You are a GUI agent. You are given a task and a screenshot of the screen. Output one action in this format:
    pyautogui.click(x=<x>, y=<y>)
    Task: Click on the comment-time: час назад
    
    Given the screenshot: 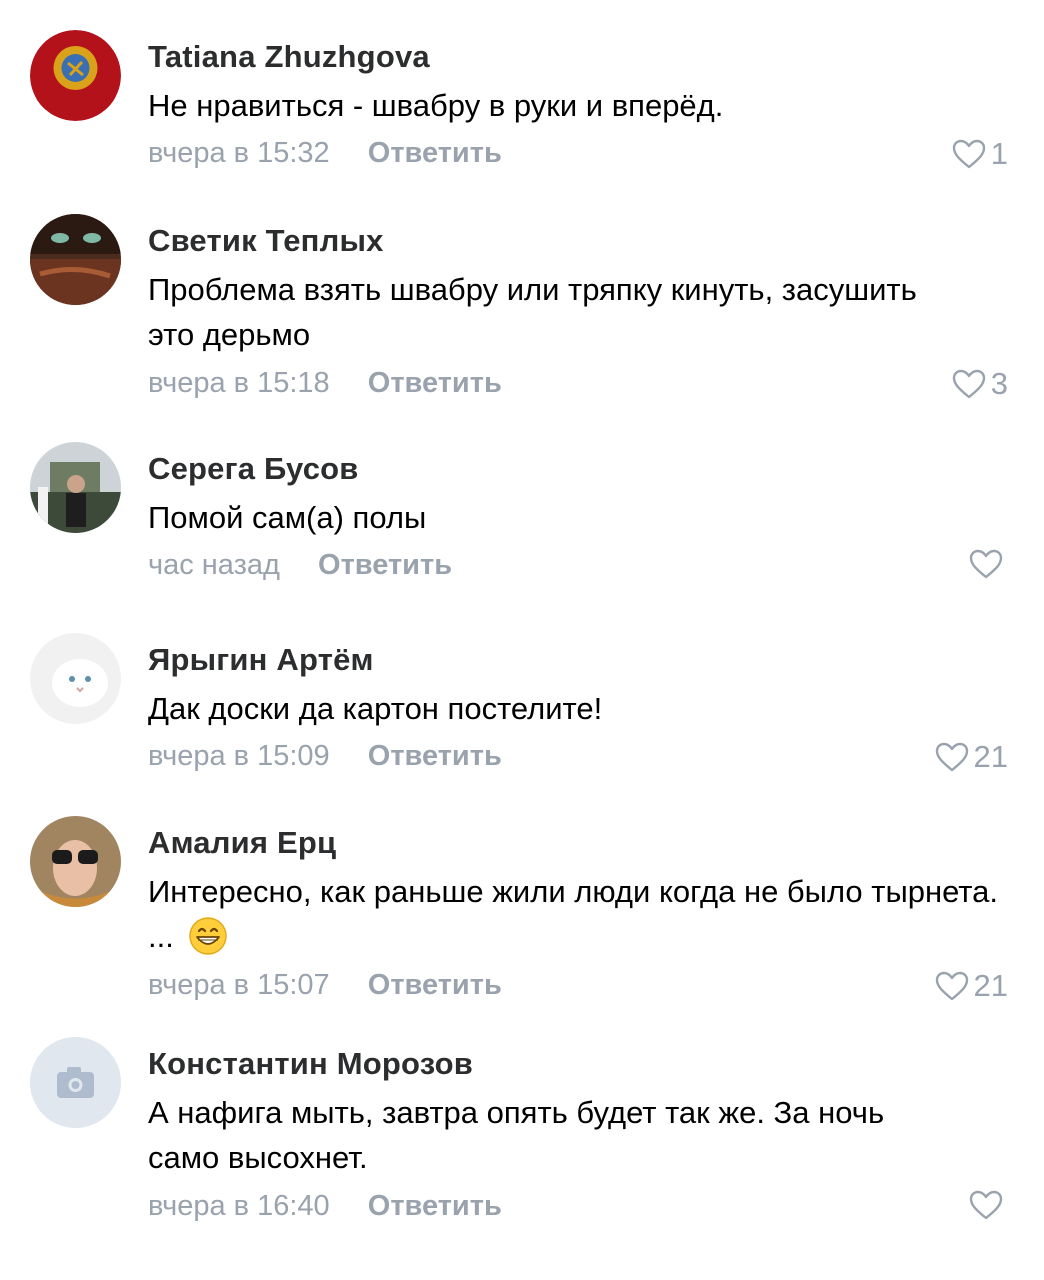 What is the action you would take?
    pyautogui.click(x=214, y=565)
    